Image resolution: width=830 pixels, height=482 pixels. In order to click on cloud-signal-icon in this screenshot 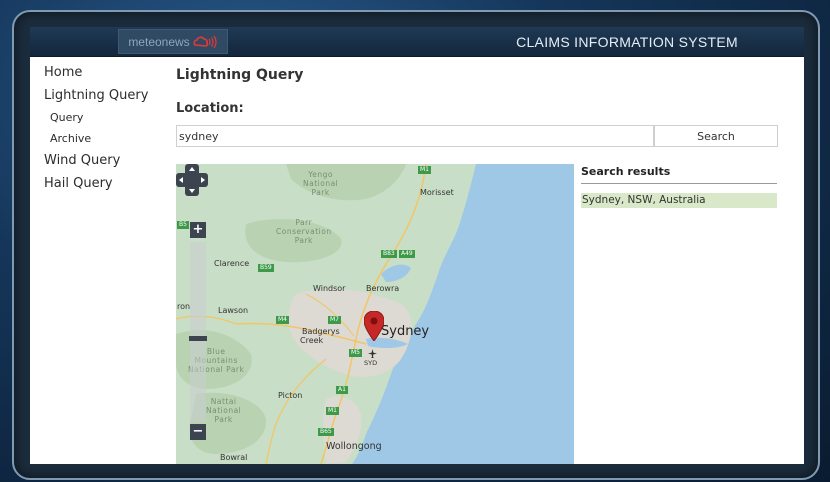, I will do `click(205, 41)`.